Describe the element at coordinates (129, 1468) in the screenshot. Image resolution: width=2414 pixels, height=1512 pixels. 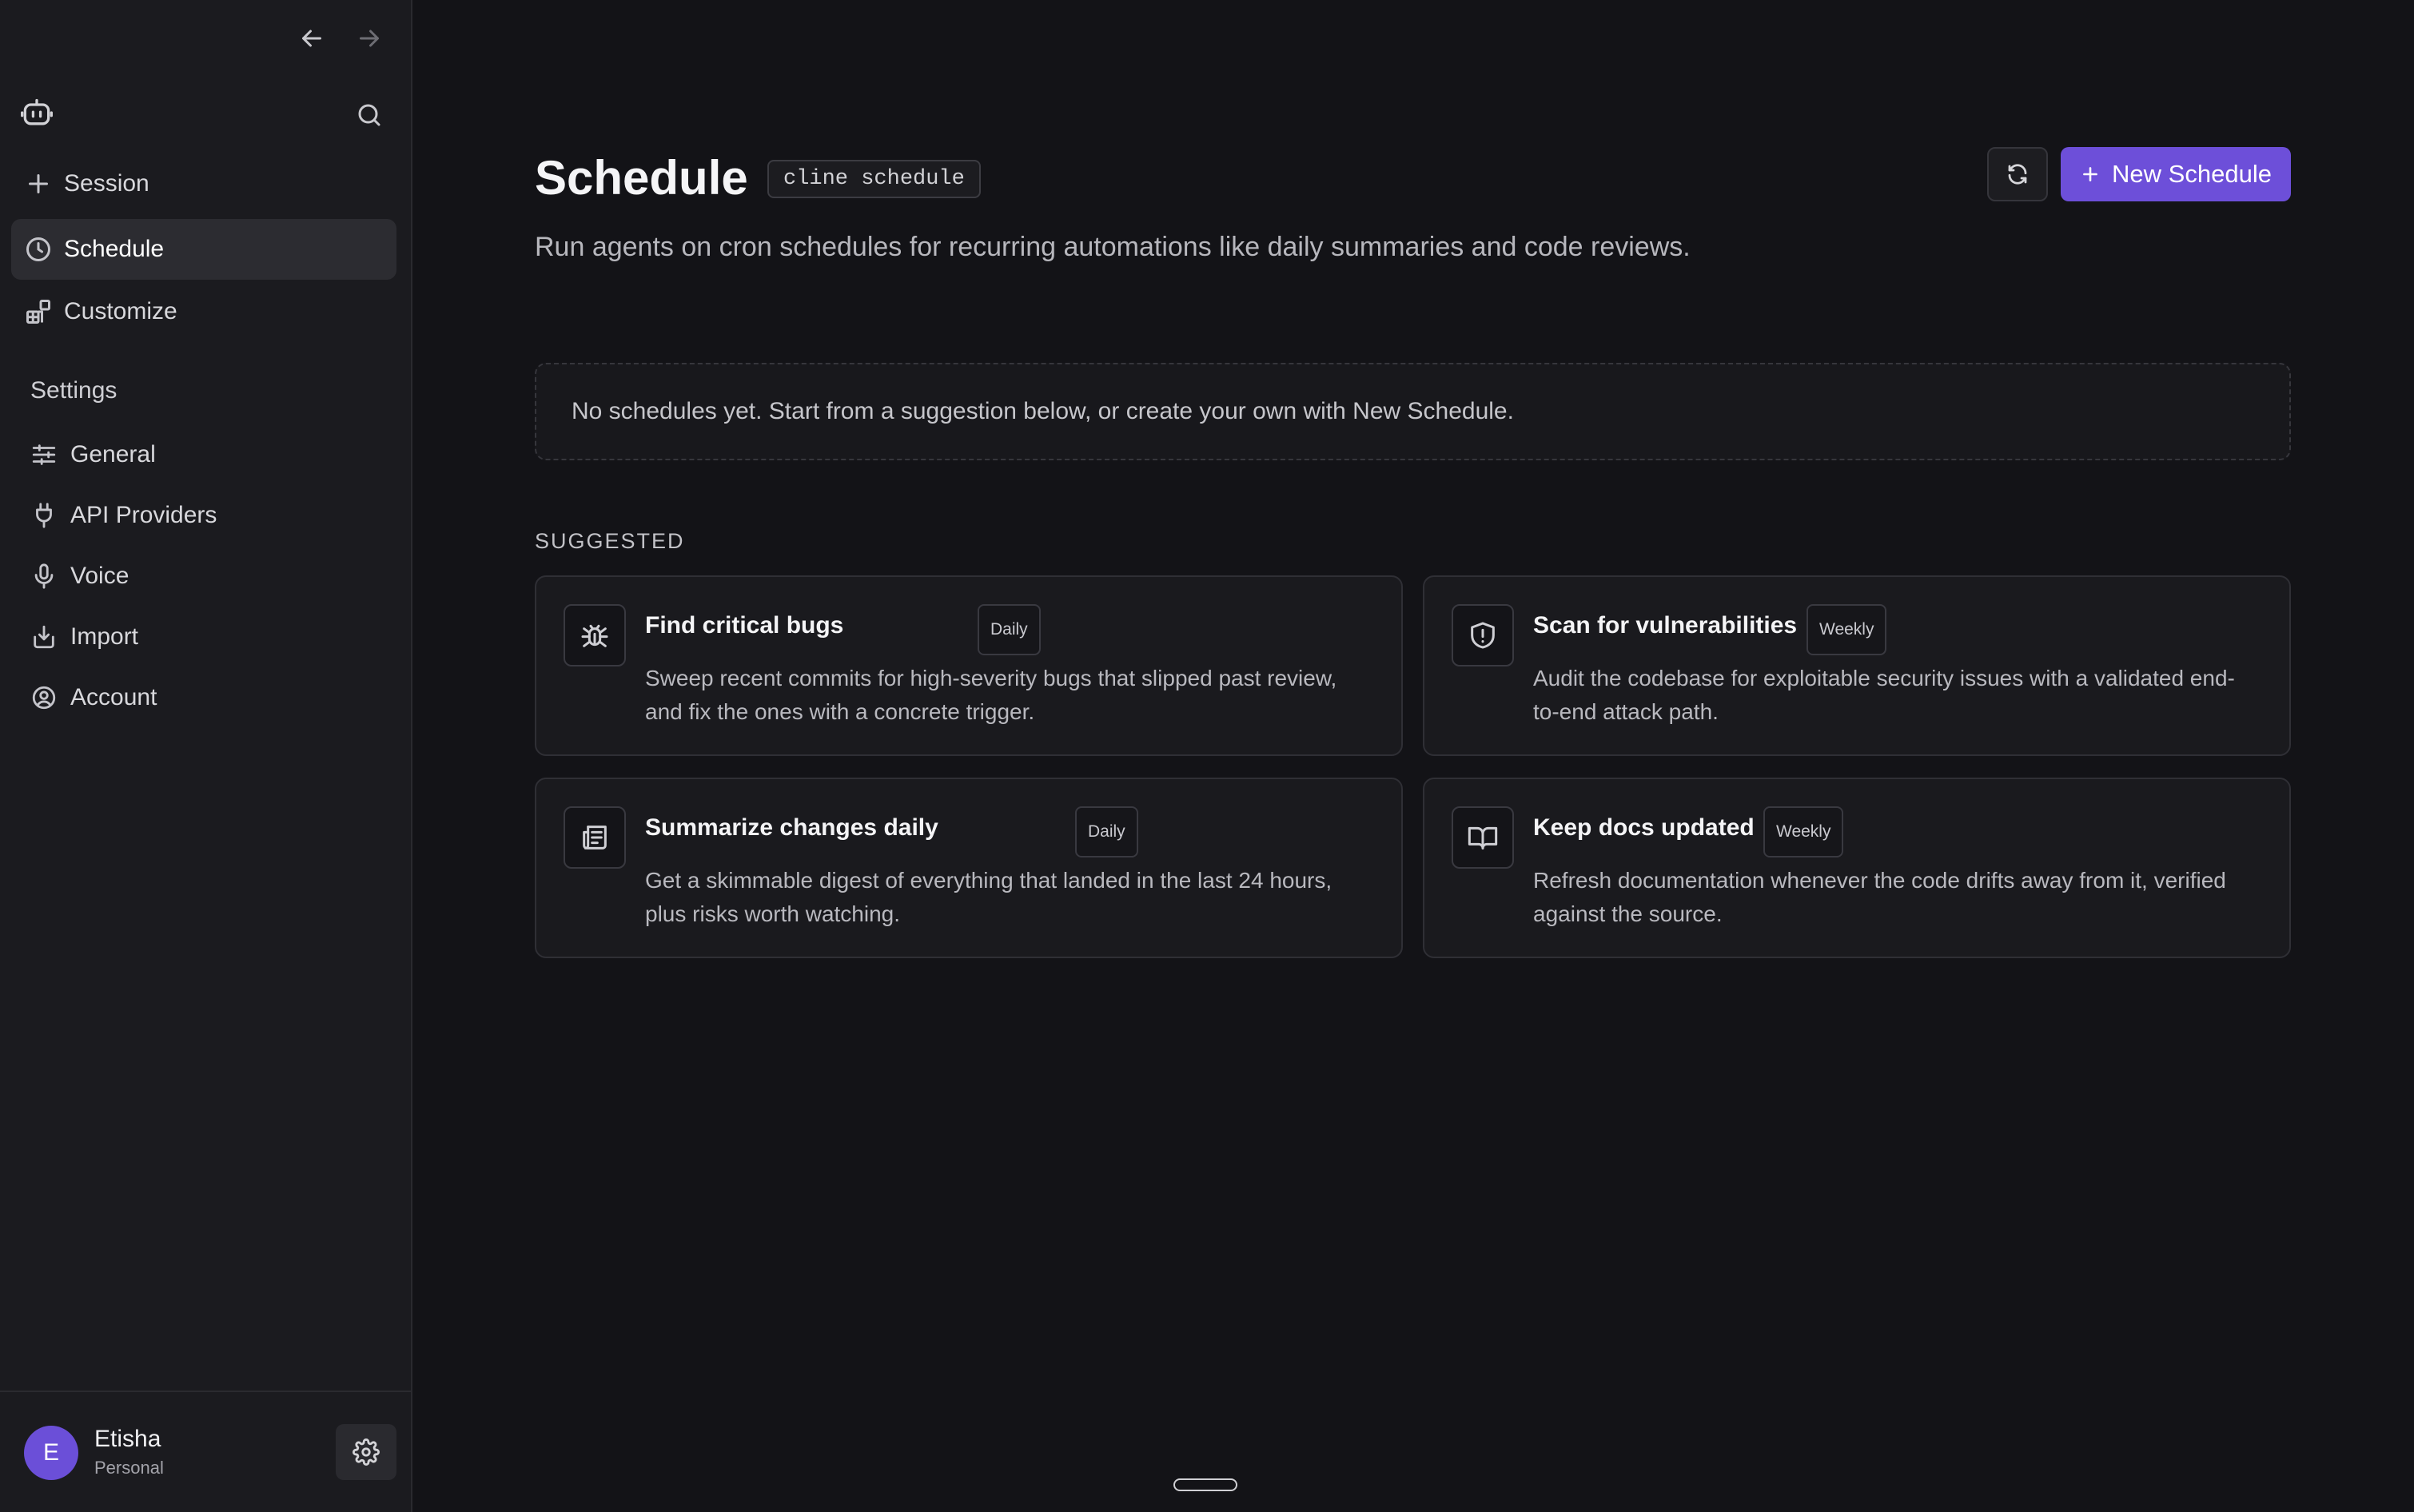
I see `user-plan: Personal` at that location.